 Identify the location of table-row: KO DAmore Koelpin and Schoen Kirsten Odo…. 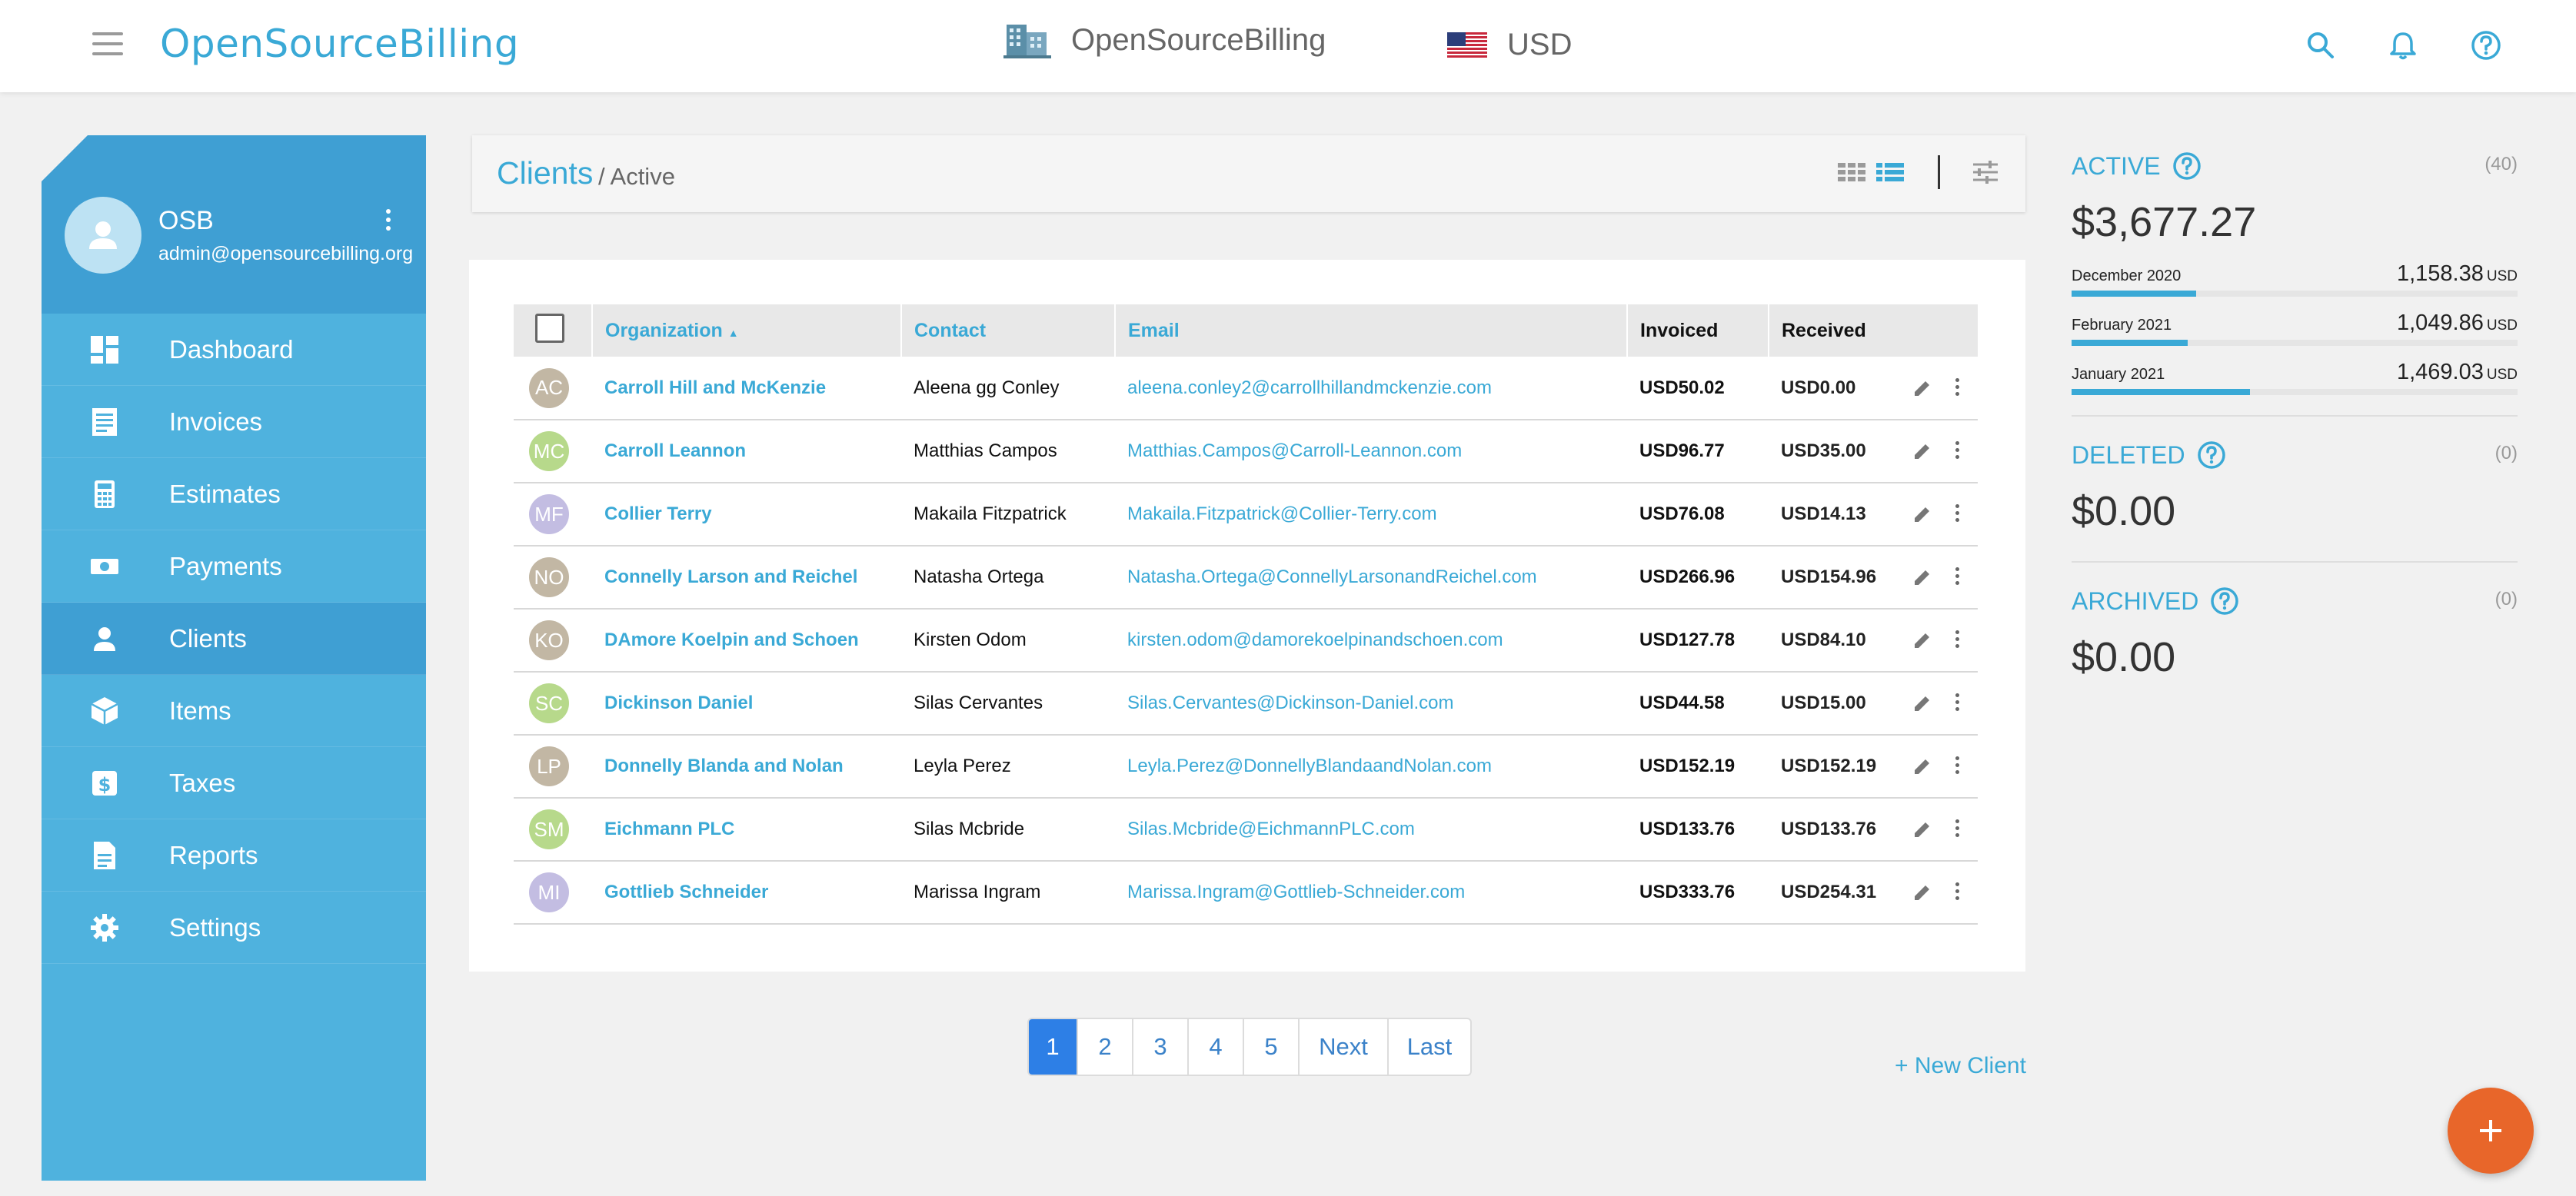
(1246, 641).